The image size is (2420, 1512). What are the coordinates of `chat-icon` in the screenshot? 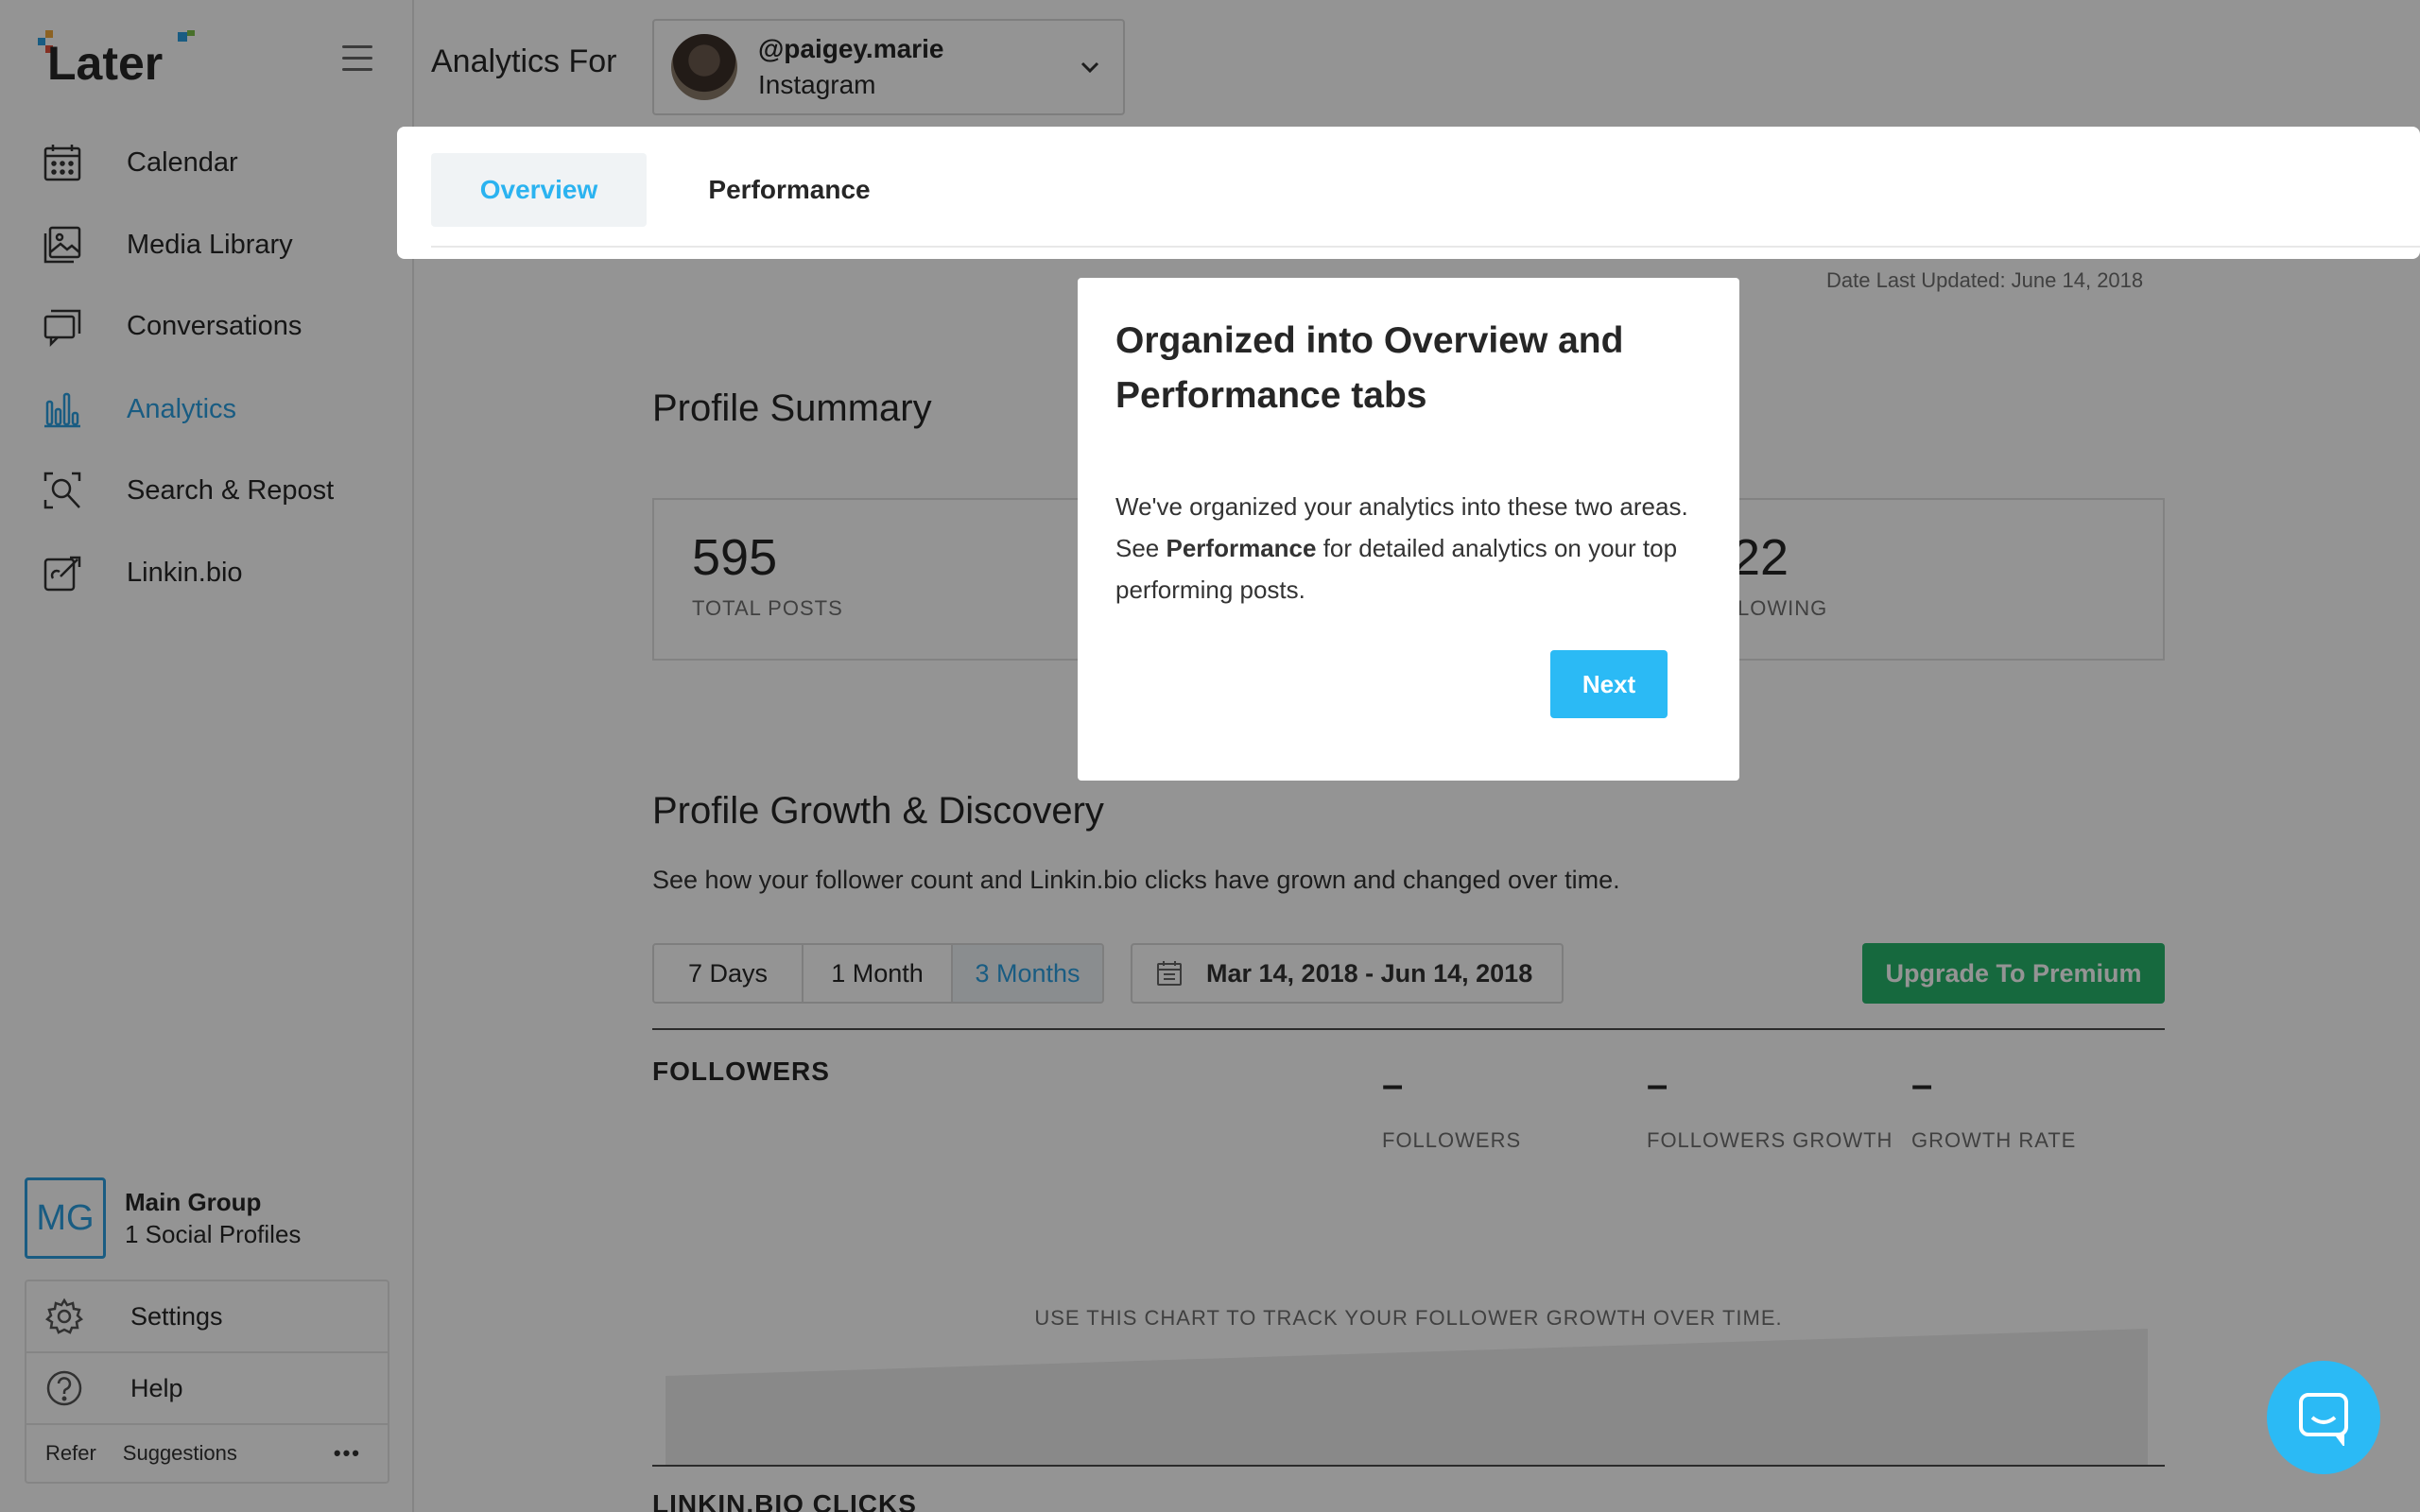 It's located at (2323, 1419).